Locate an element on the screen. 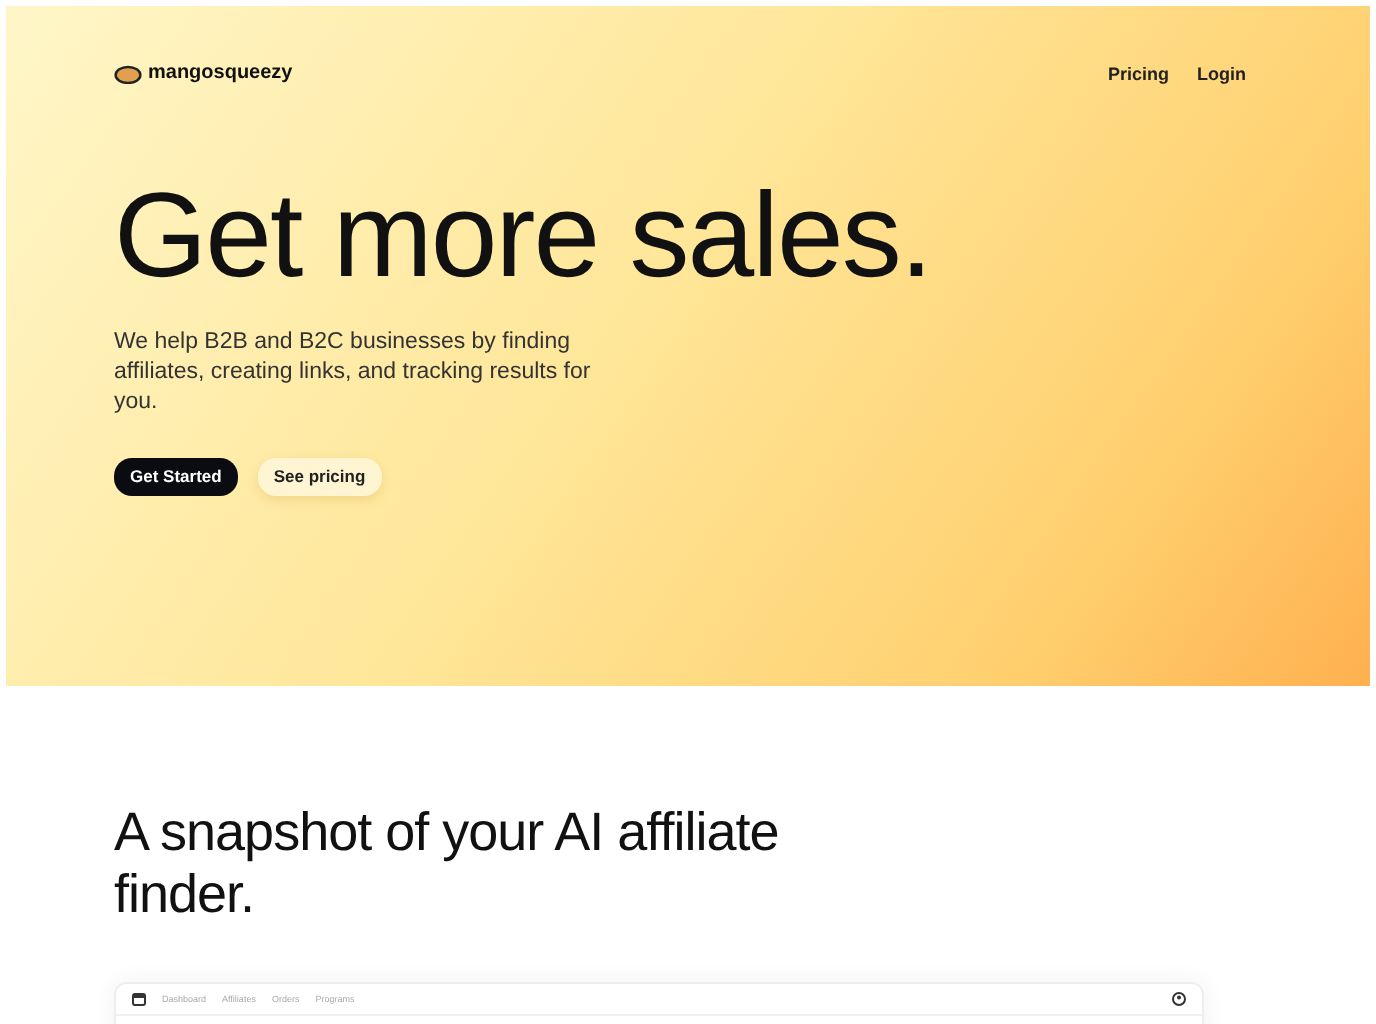 Image resolution: width=1376 pixels, height=1024 pixels. get-started-button: Get Started is located at coordinates (176, 477).